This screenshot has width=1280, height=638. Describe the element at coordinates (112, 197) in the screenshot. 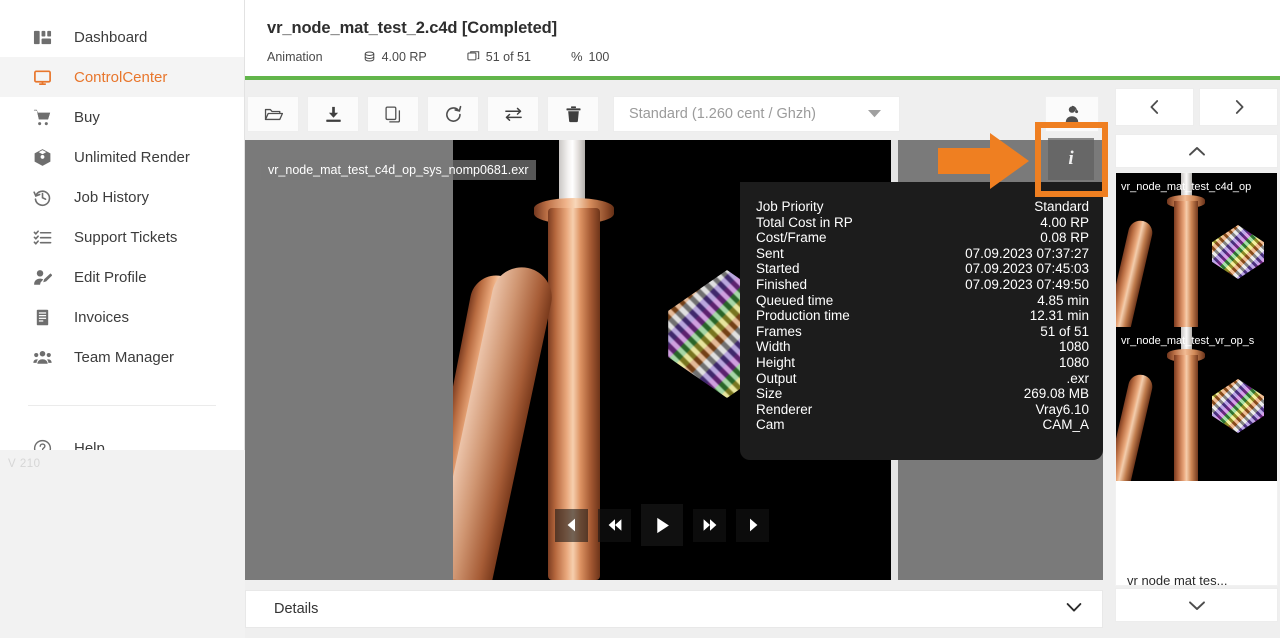

I see `sidebar-item-label: Job History` at that location.